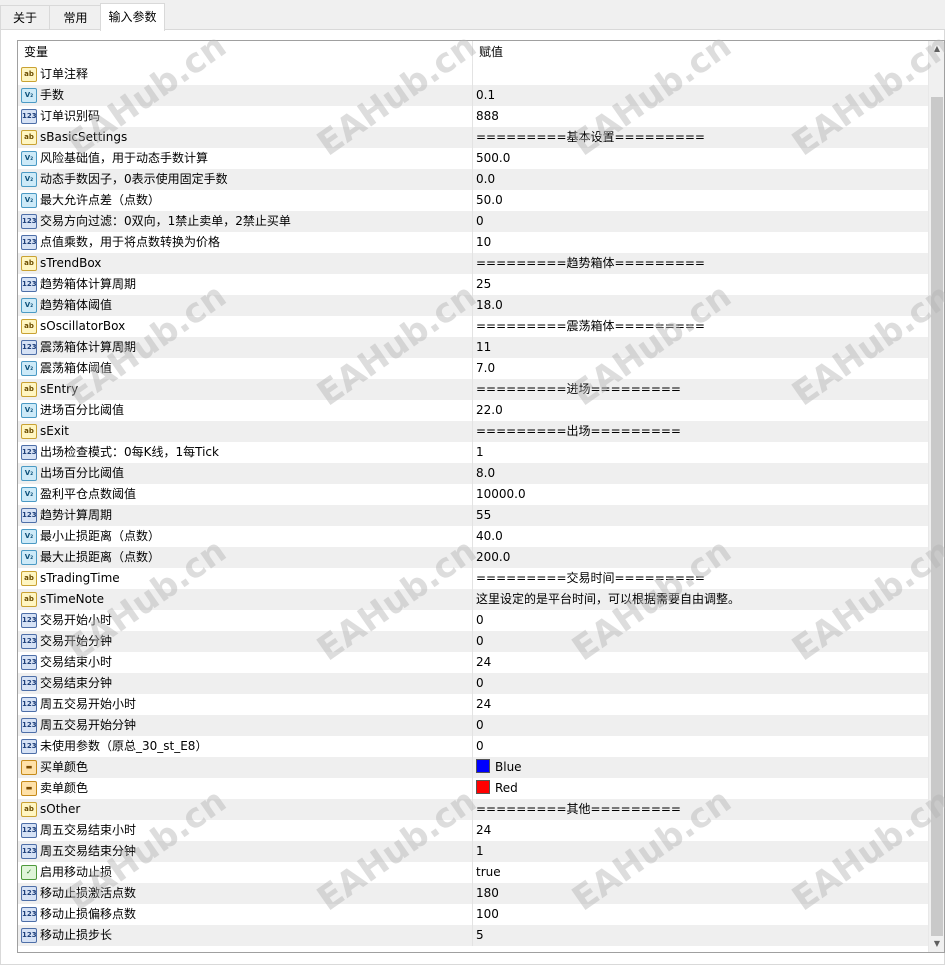  Describe the element at coordinates (702, 557) in the screenshot. I see `value-cell: 200.0` at that location.